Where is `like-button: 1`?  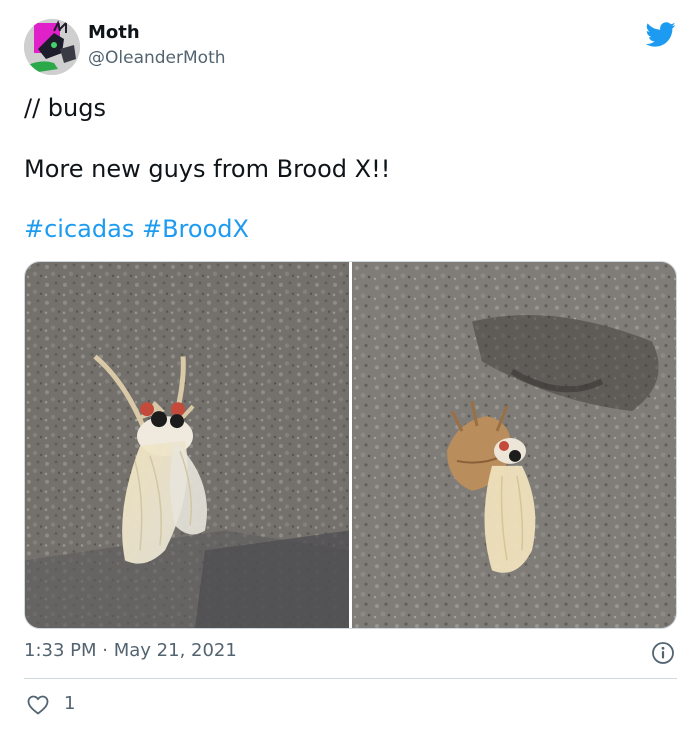
like-button: 1 is located at coordinates (59, 705).